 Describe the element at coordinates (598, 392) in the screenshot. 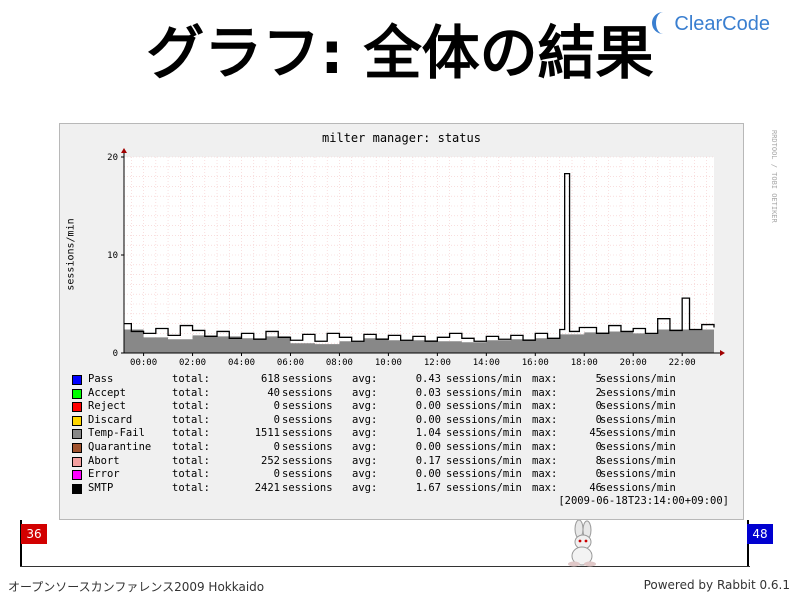

I see `legend-max-value: 2` at that location.